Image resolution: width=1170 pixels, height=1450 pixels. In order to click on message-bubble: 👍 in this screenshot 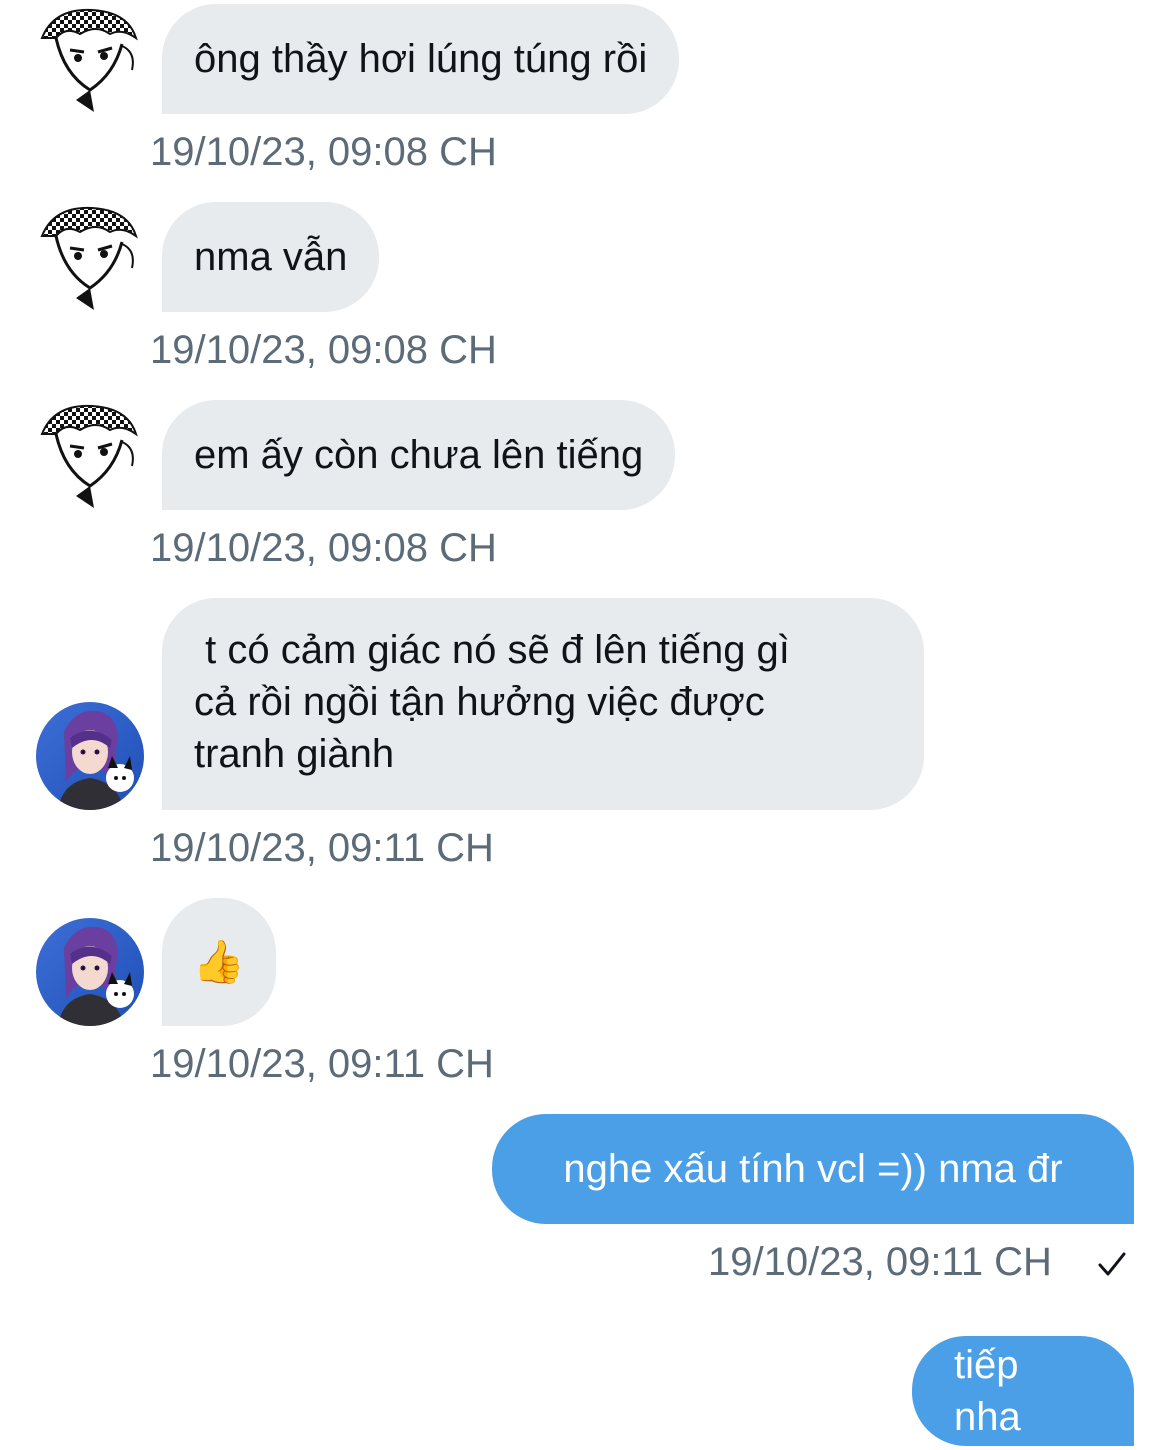, I will do `click(219, 962)`.